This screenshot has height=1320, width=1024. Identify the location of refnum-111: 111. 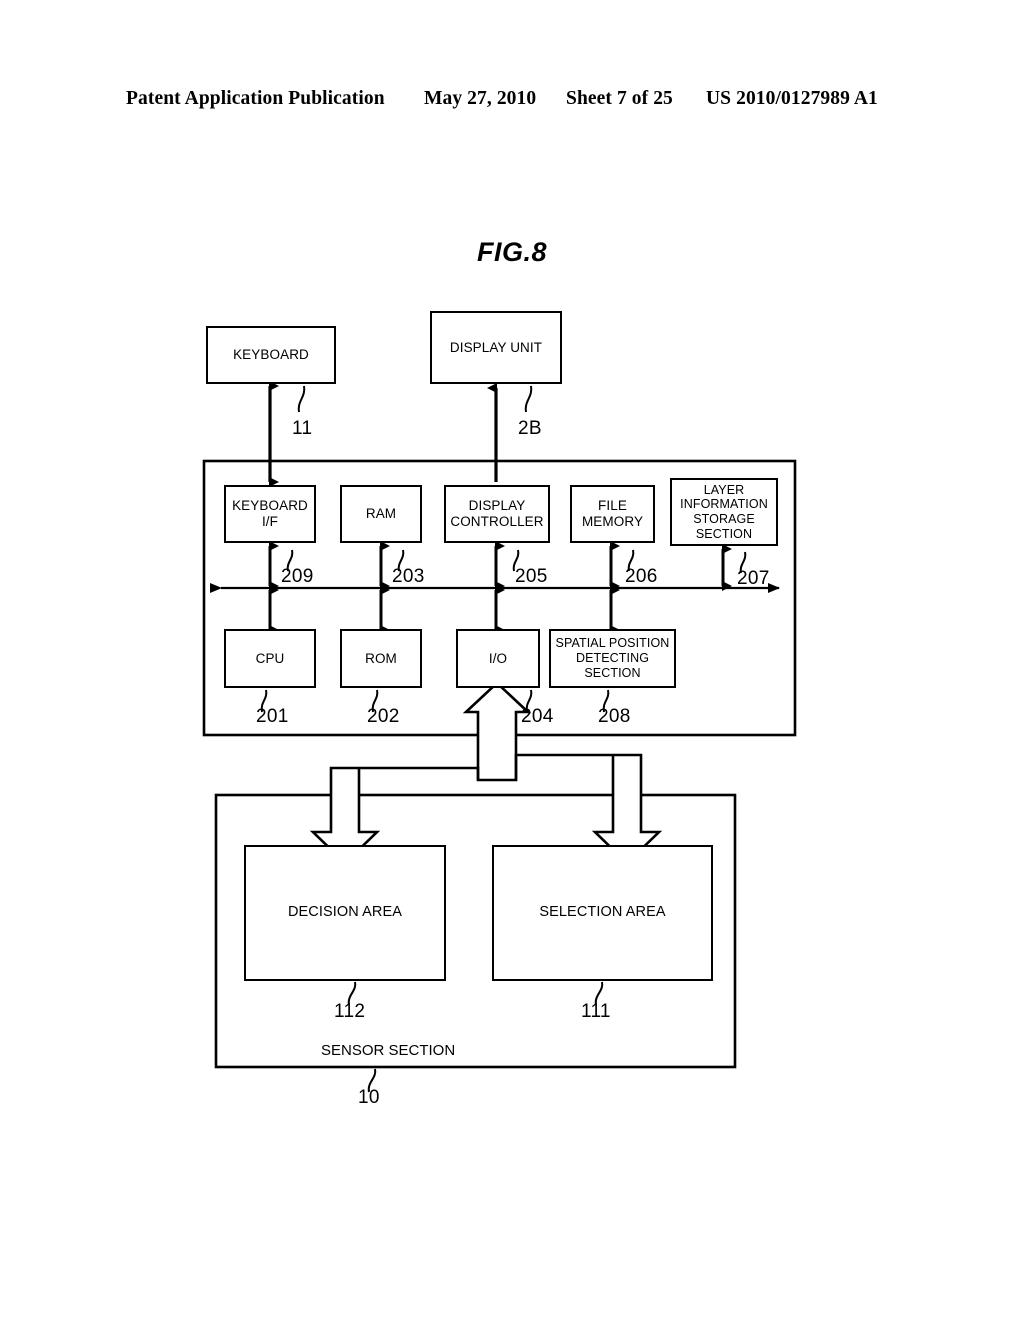
(596, 1011).